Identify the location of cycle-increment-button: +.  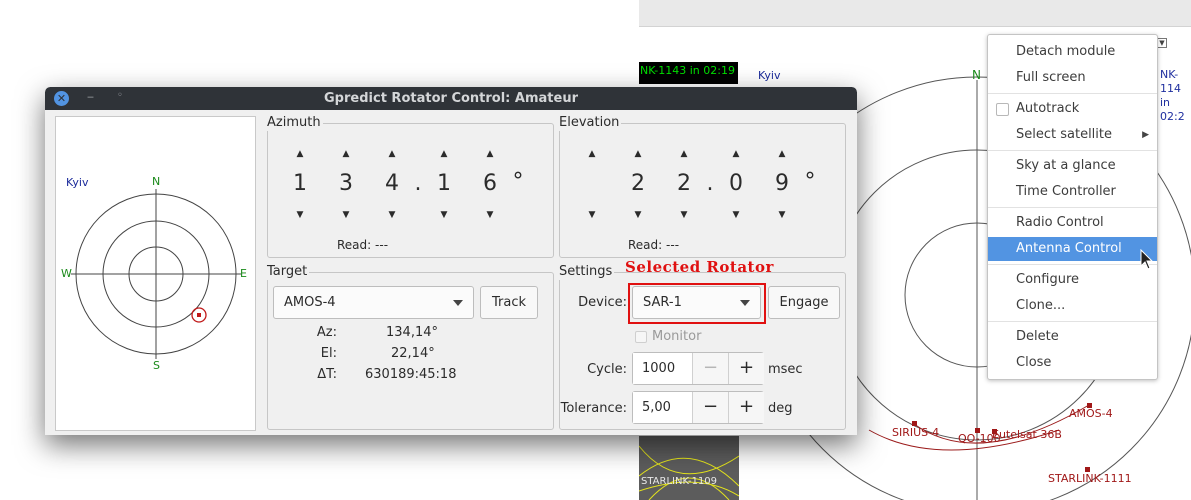
(746, 368).